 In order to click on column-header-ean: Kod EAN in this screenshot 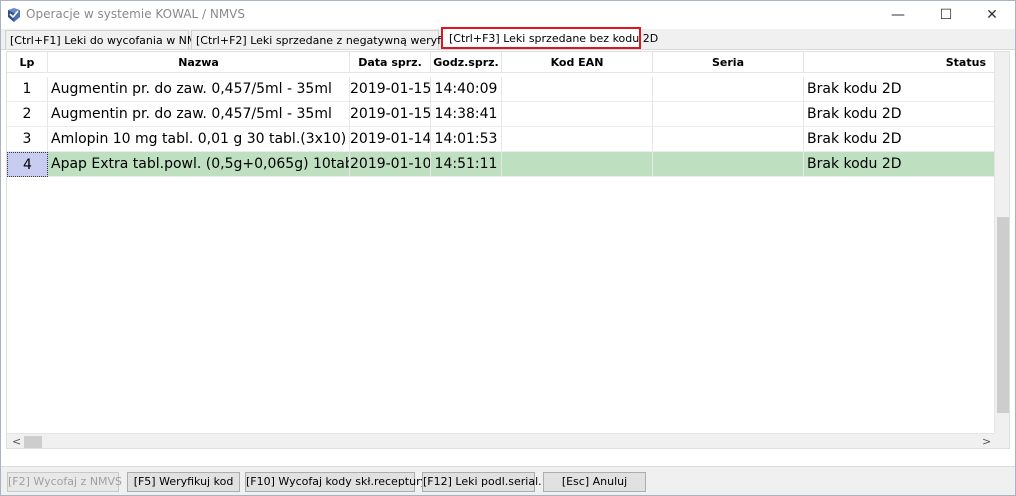, I will do `click(577, 62)`.